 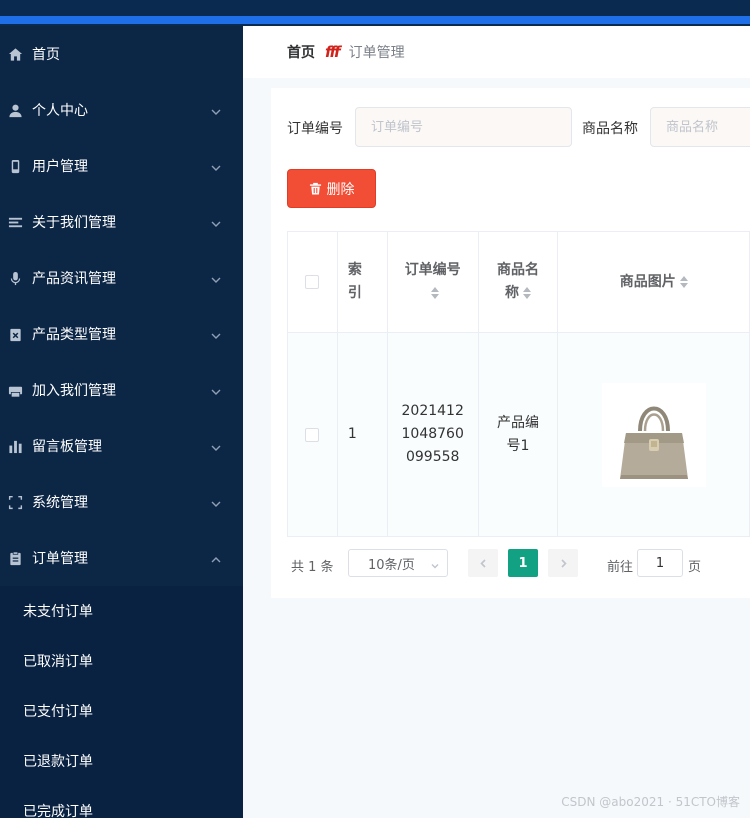 I want to click on header-product-image: 商品图片, so click(x=654, y=282).